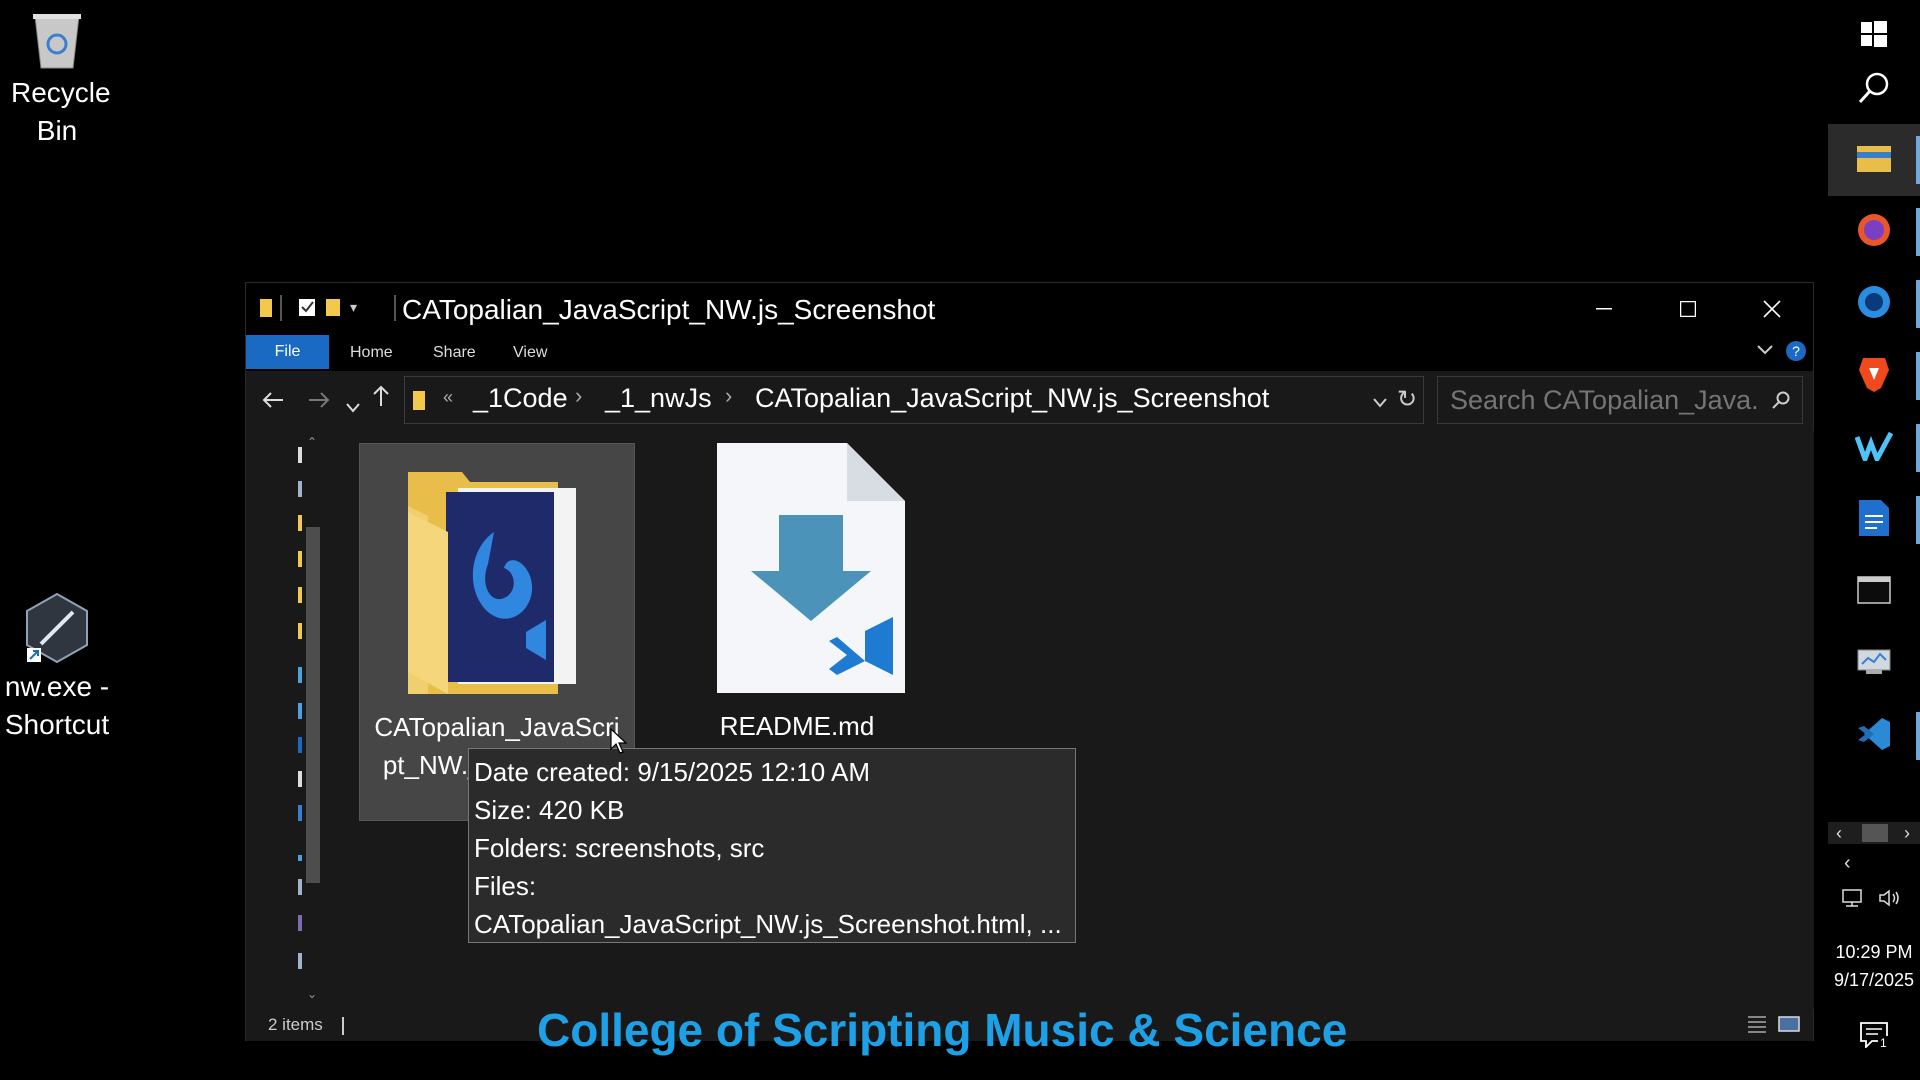  Describe the element at coordinates (619, 743) in the screenshot. I see `mouse-cursor-icon` at that location.